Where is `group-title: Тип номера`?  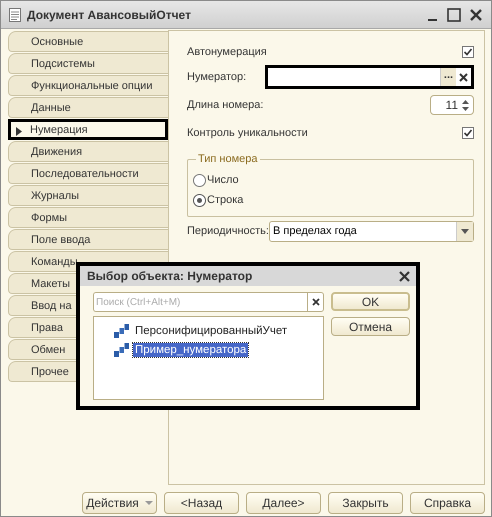 group-title: Тип номера is located at coordinates (228, 159).